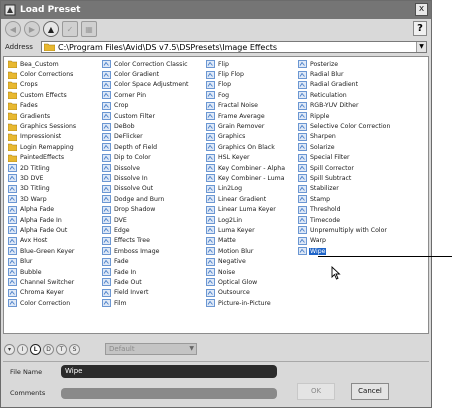 The image size is (454, 408). What do you see at coordinates (22, 349) in the screenshot?
I see `view-mode-button: I` at bounding box center [22, 349].